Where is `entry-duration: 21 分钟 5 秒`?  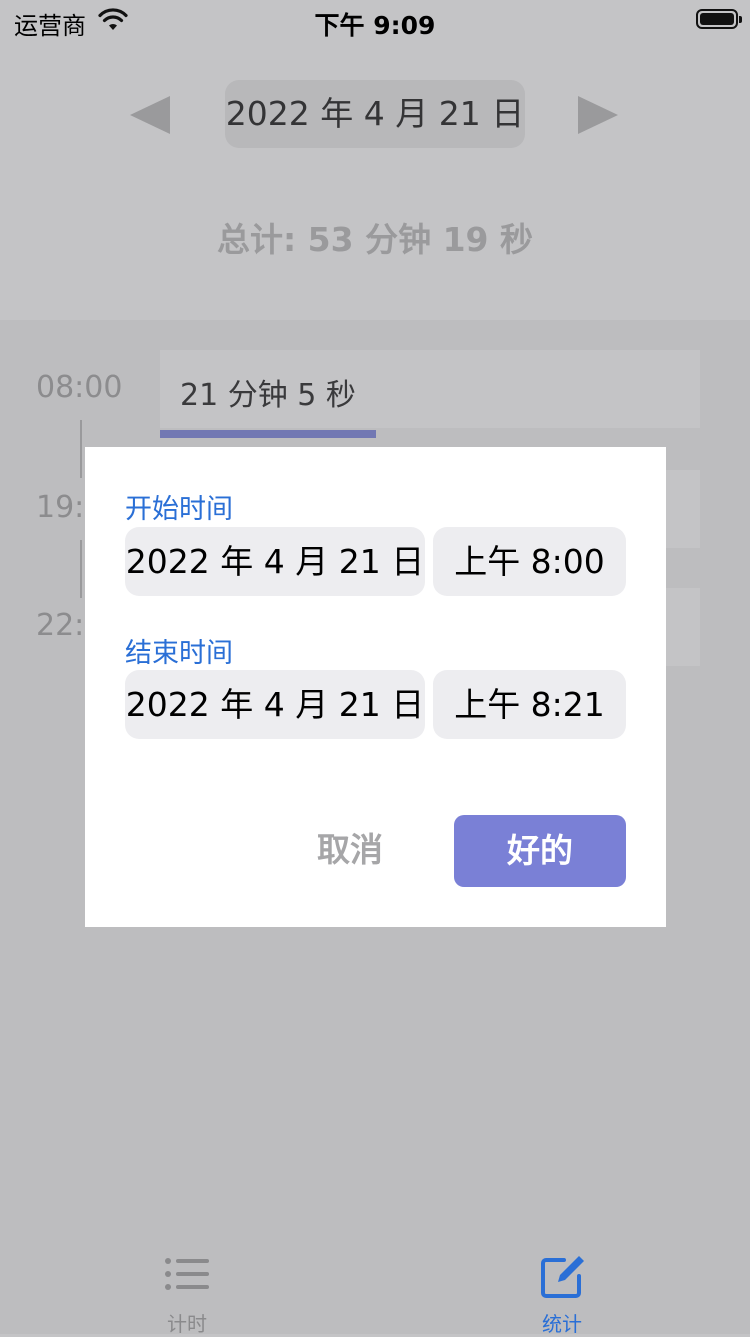 entry-duration: 21 分钟 5 秒 is located at coordinates (268, 395).